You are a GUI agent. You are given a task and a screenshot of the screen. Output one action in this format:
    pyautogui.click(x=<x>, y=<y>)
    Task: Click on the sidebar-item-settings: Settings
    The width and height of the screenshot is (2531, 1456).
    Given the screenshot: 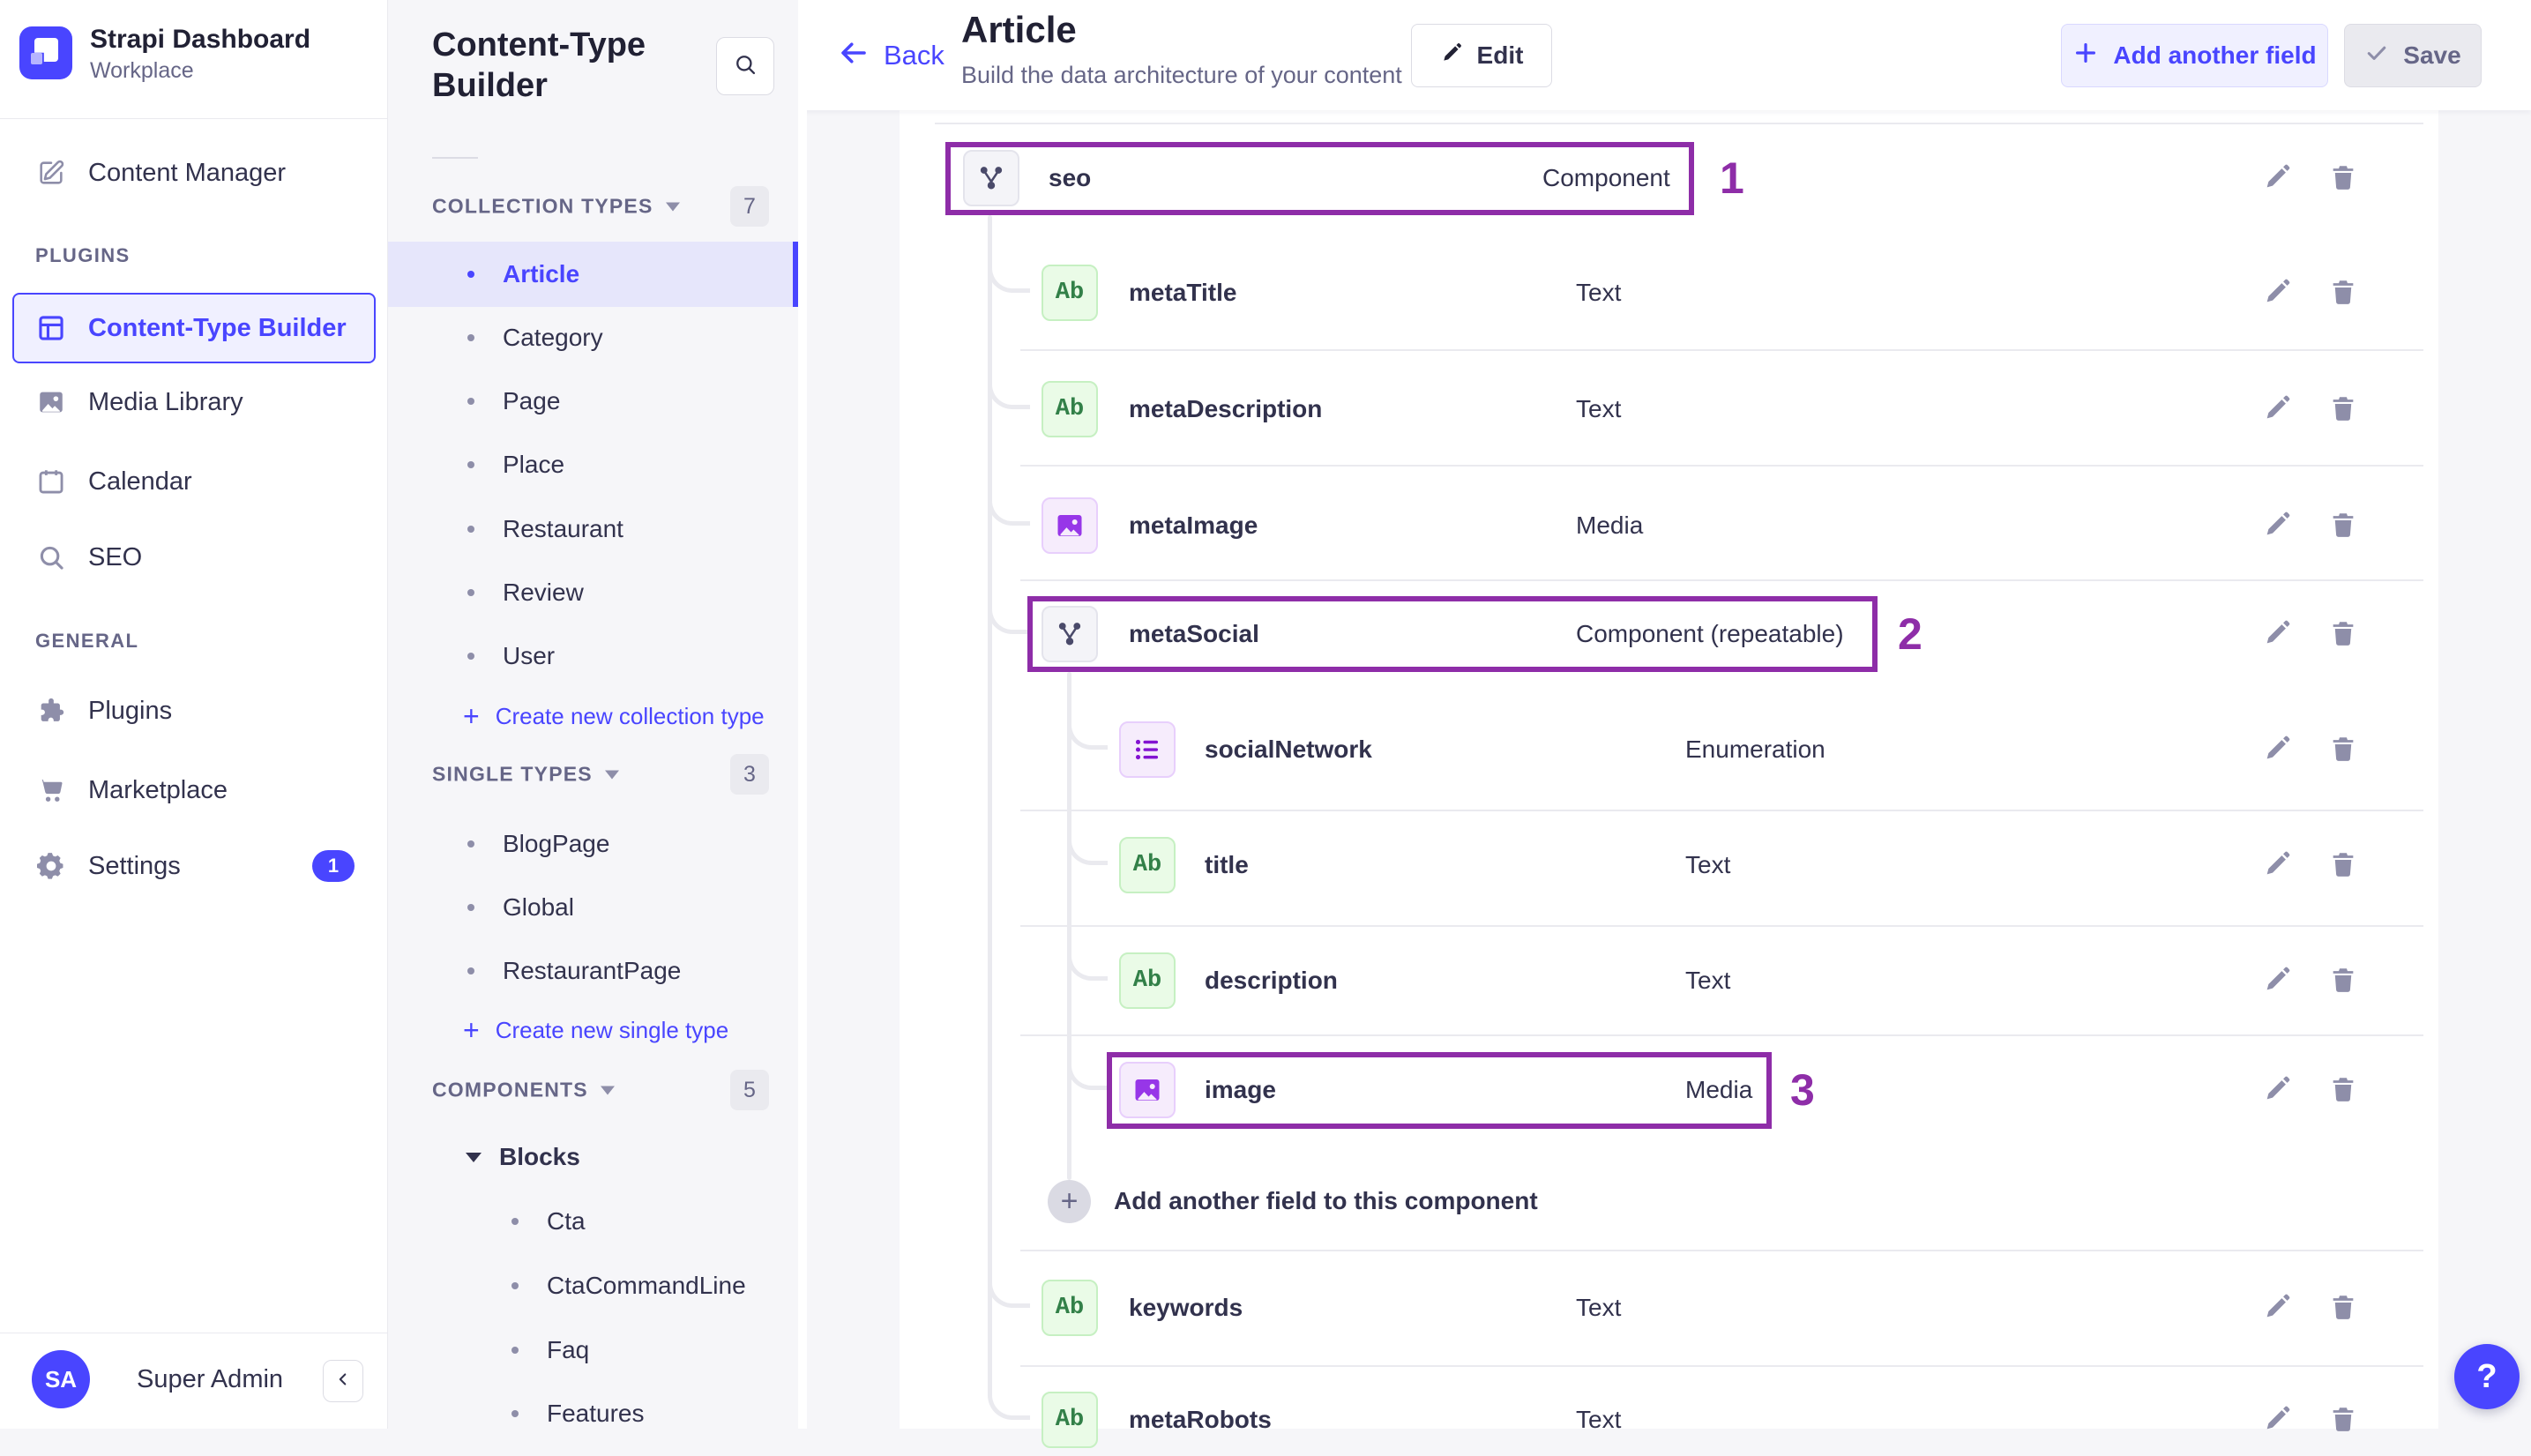 What is the action you would take?
    pyautogui.click(x=108, y=866)
    